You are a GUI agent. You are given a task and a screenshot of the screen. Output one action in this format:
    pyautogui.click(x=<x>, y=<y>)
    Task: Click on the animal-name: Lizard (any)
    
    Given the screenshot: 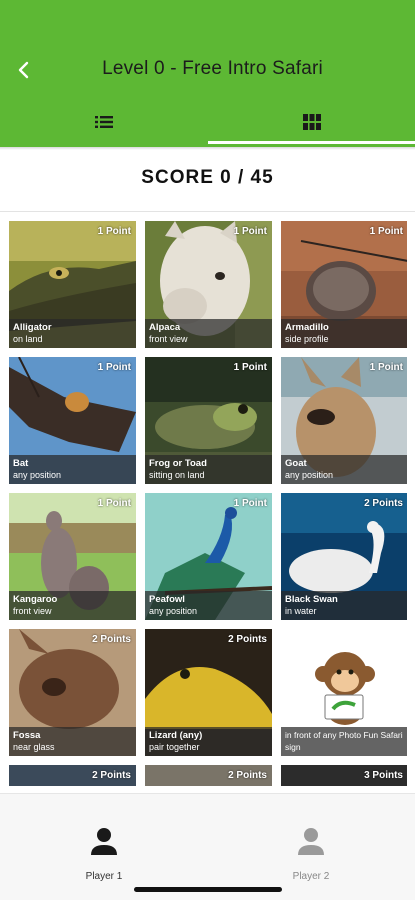 What is the action you would take?
    pyautogui.click(x=176, y=735)
    